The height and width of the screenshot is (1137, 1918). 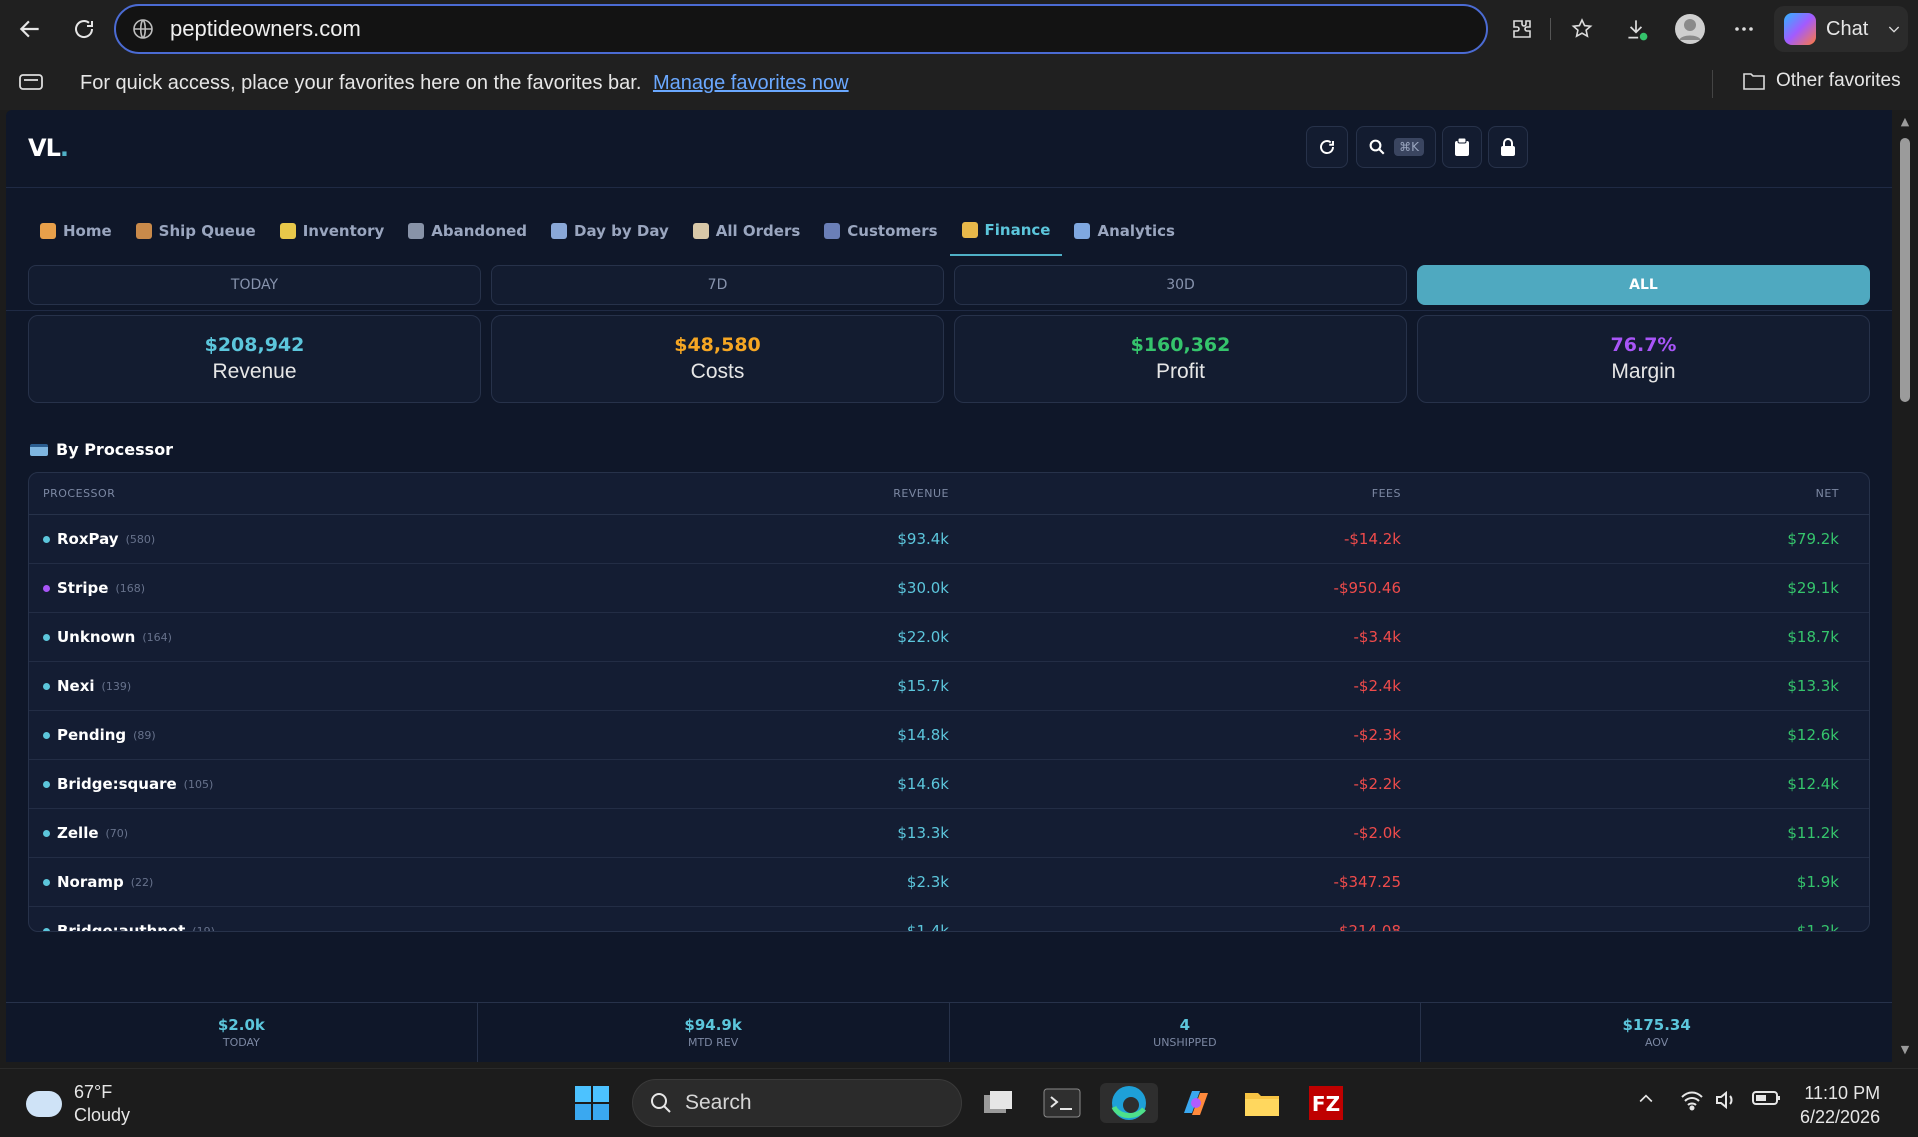 What do you see at coordinates (332, 231) in the screenshot?
I see `tab-inventory: Inventory` at bounding box center [332, 231].